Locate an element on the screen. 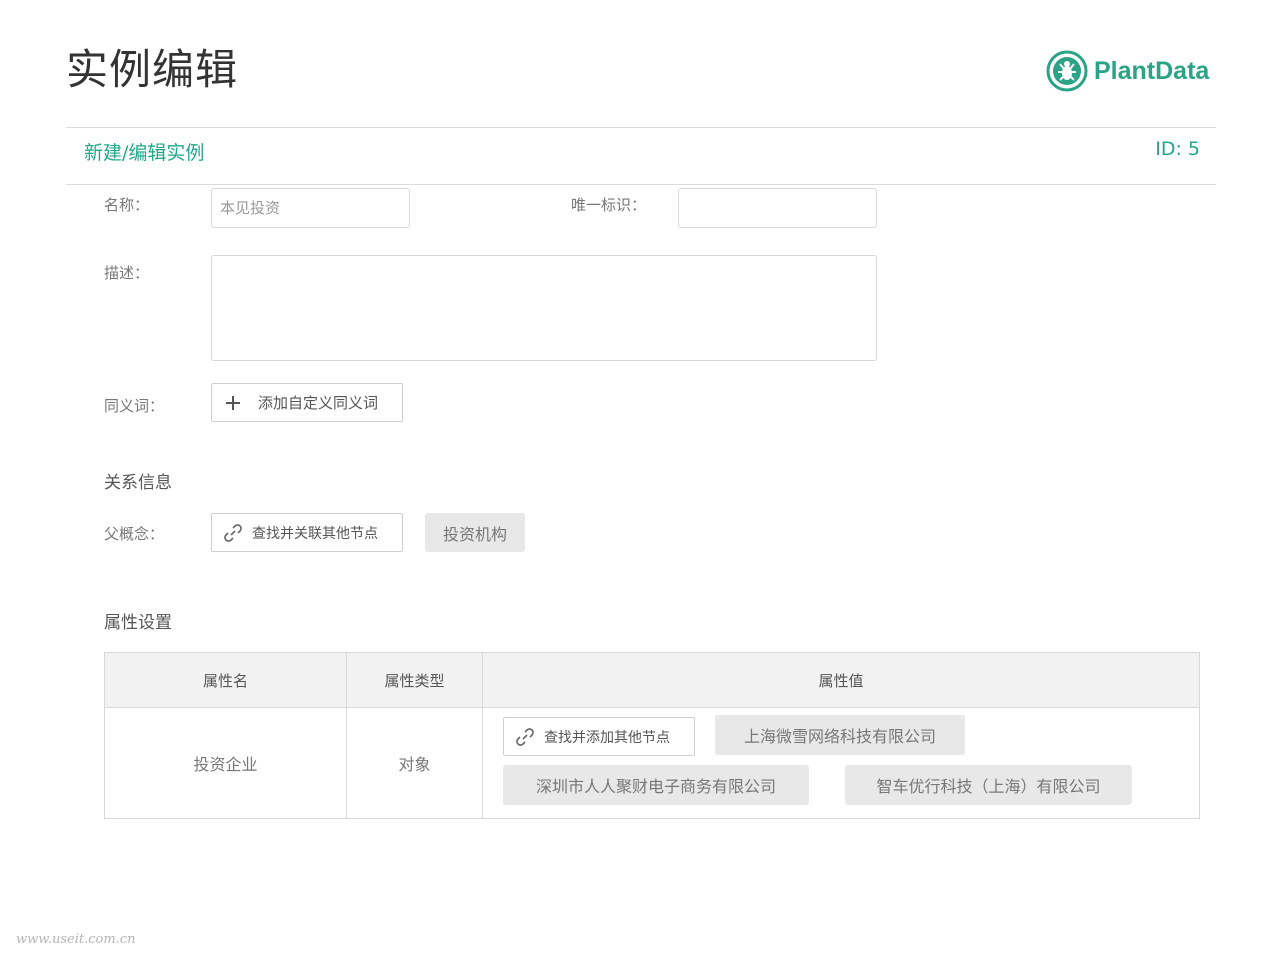  instance-id: ID: 5 is located at coordinates (1177, 149).